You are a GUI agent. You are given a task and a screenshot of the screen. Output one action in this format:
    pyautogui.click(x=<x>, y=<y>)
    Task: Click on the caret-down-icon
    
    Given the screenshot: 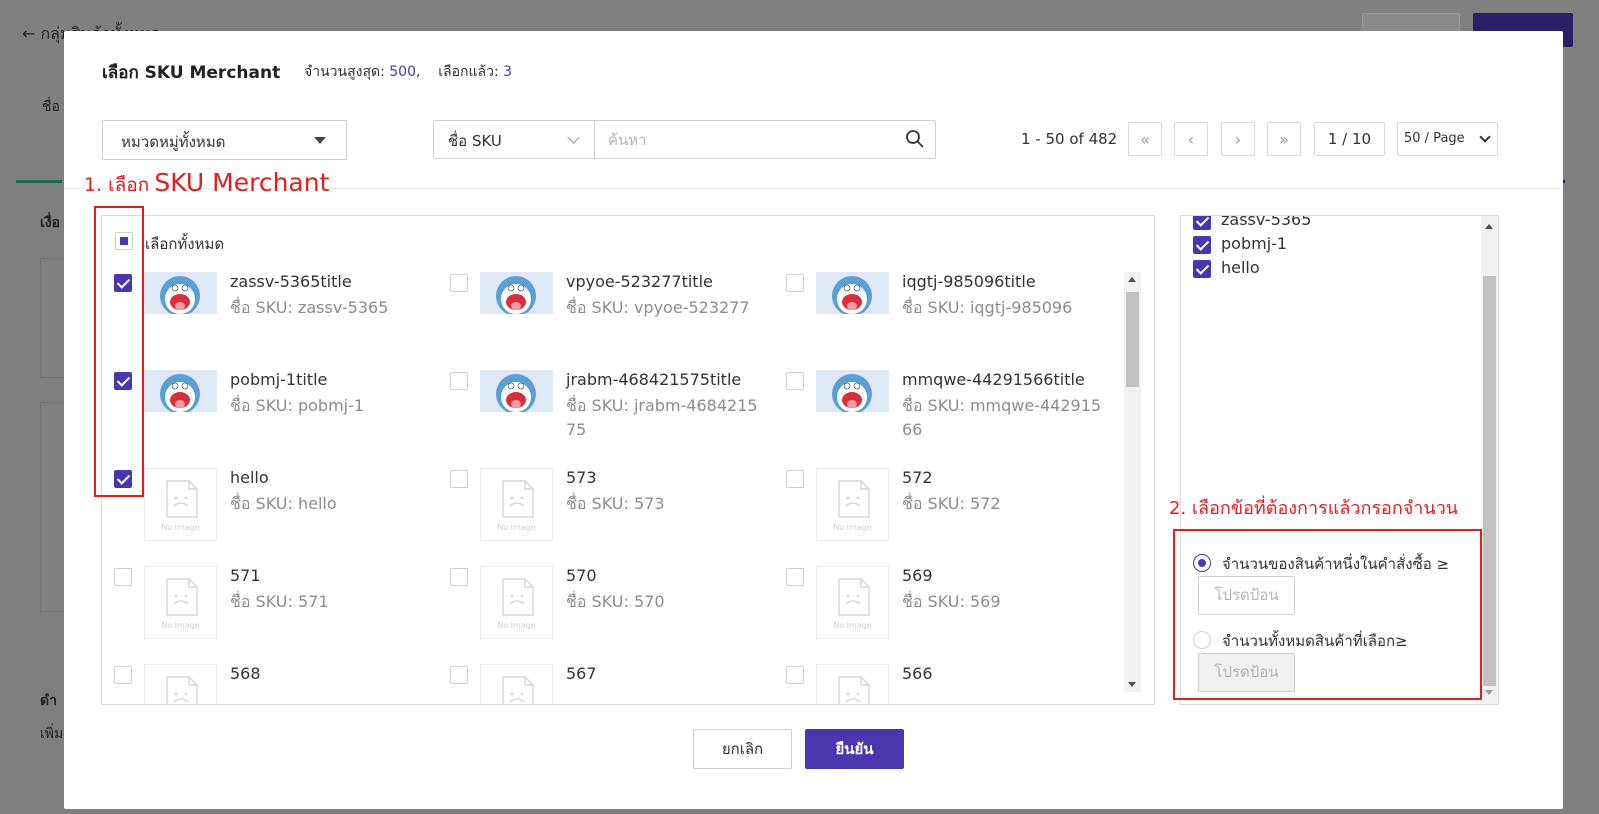 What is the action you would take?
    pyautogui.click(x=320, y=140)
    